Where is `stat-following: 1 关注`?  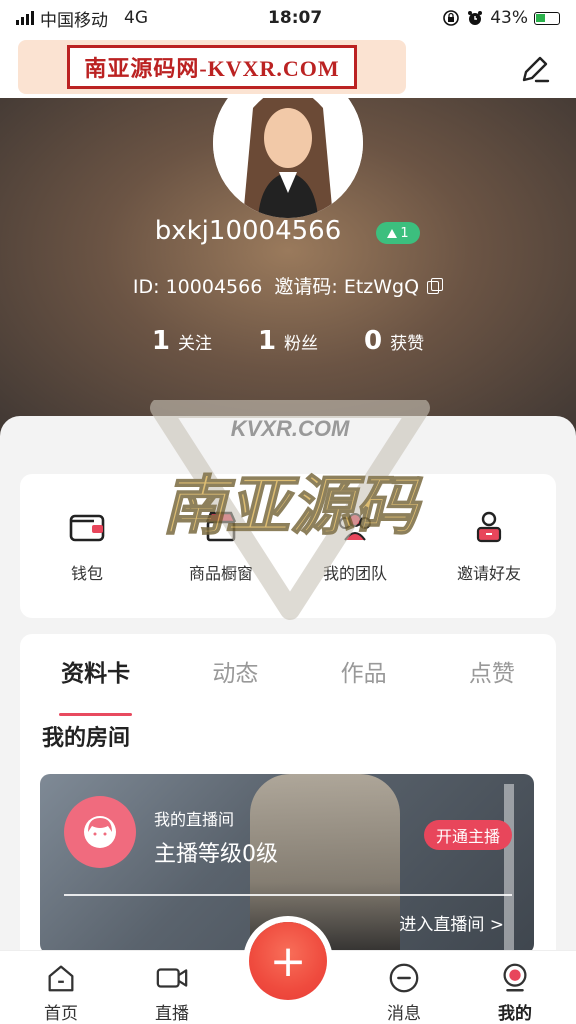
stat-following: 1 关注 is located at coordinates (182, 341).